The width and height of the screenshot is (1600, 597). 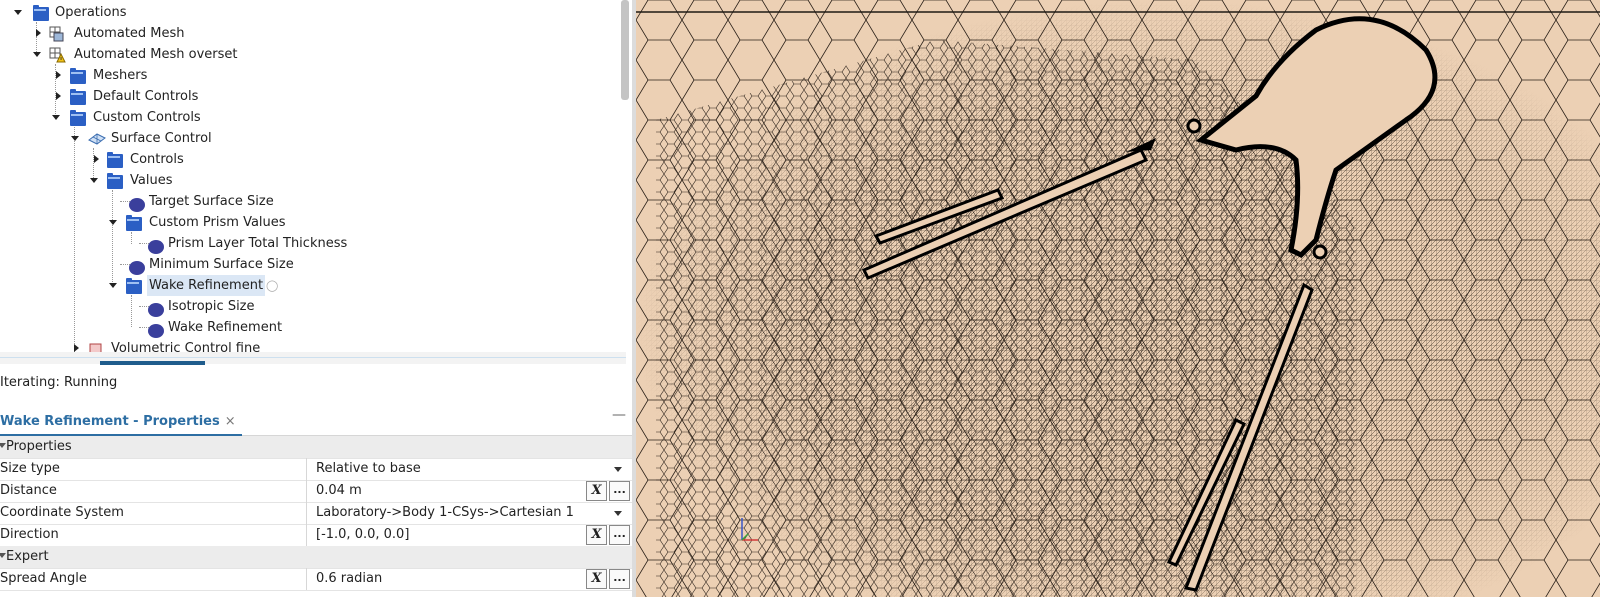 I want to click on tab-wake-refinement-properties: Wake Refinement - Properties ×, so click(x=121, y=423).